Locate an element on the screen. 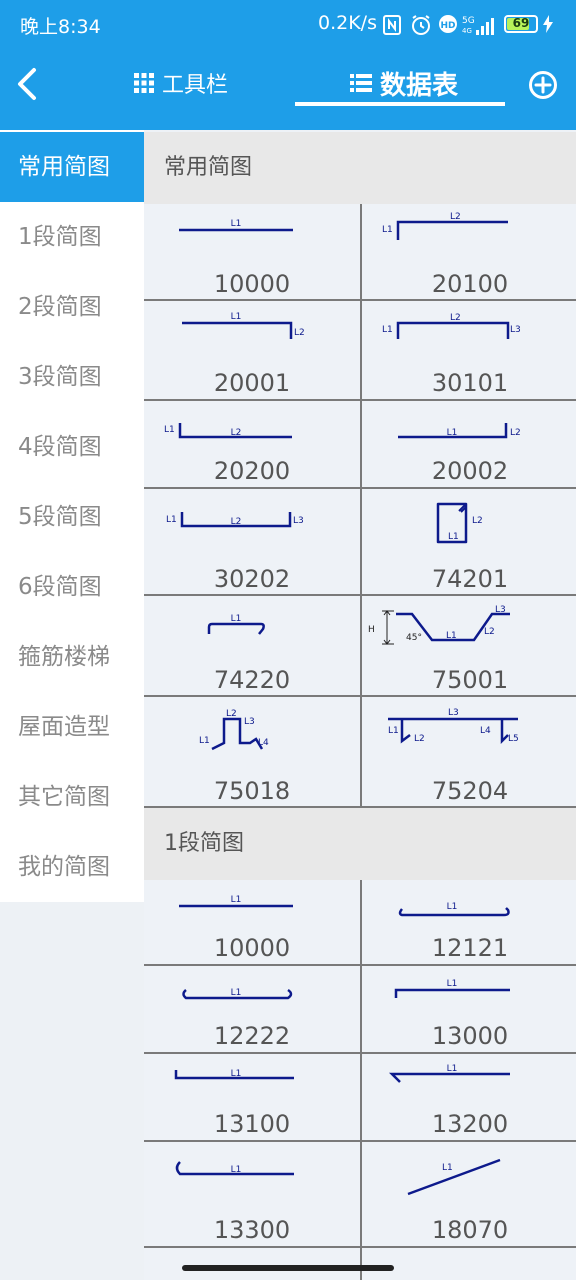 The width and height of the screenshot is (576, 1280). shape-code: 13300 is located at coordinates (252, 1230).